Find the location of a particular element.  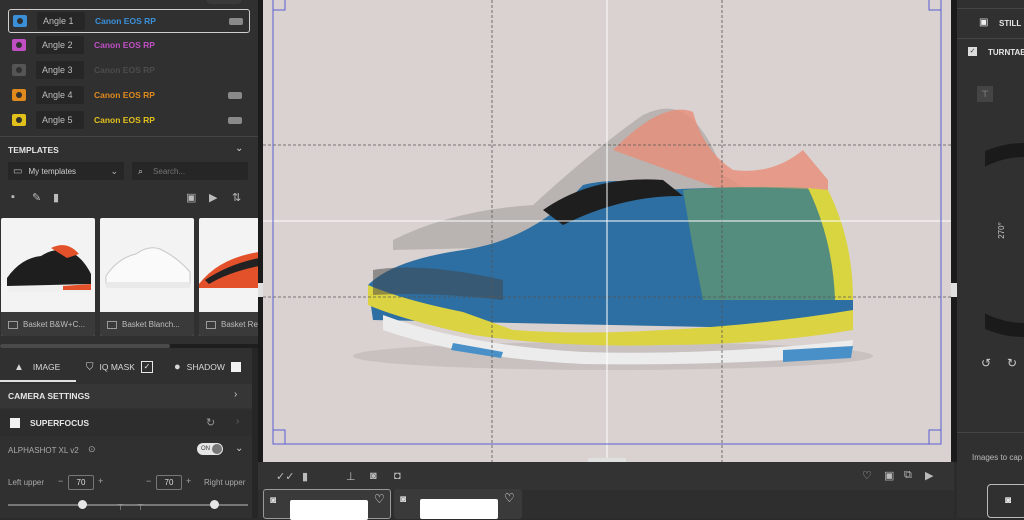

tab-shadow: ● SHADOW is located at coordinates (207, 367).